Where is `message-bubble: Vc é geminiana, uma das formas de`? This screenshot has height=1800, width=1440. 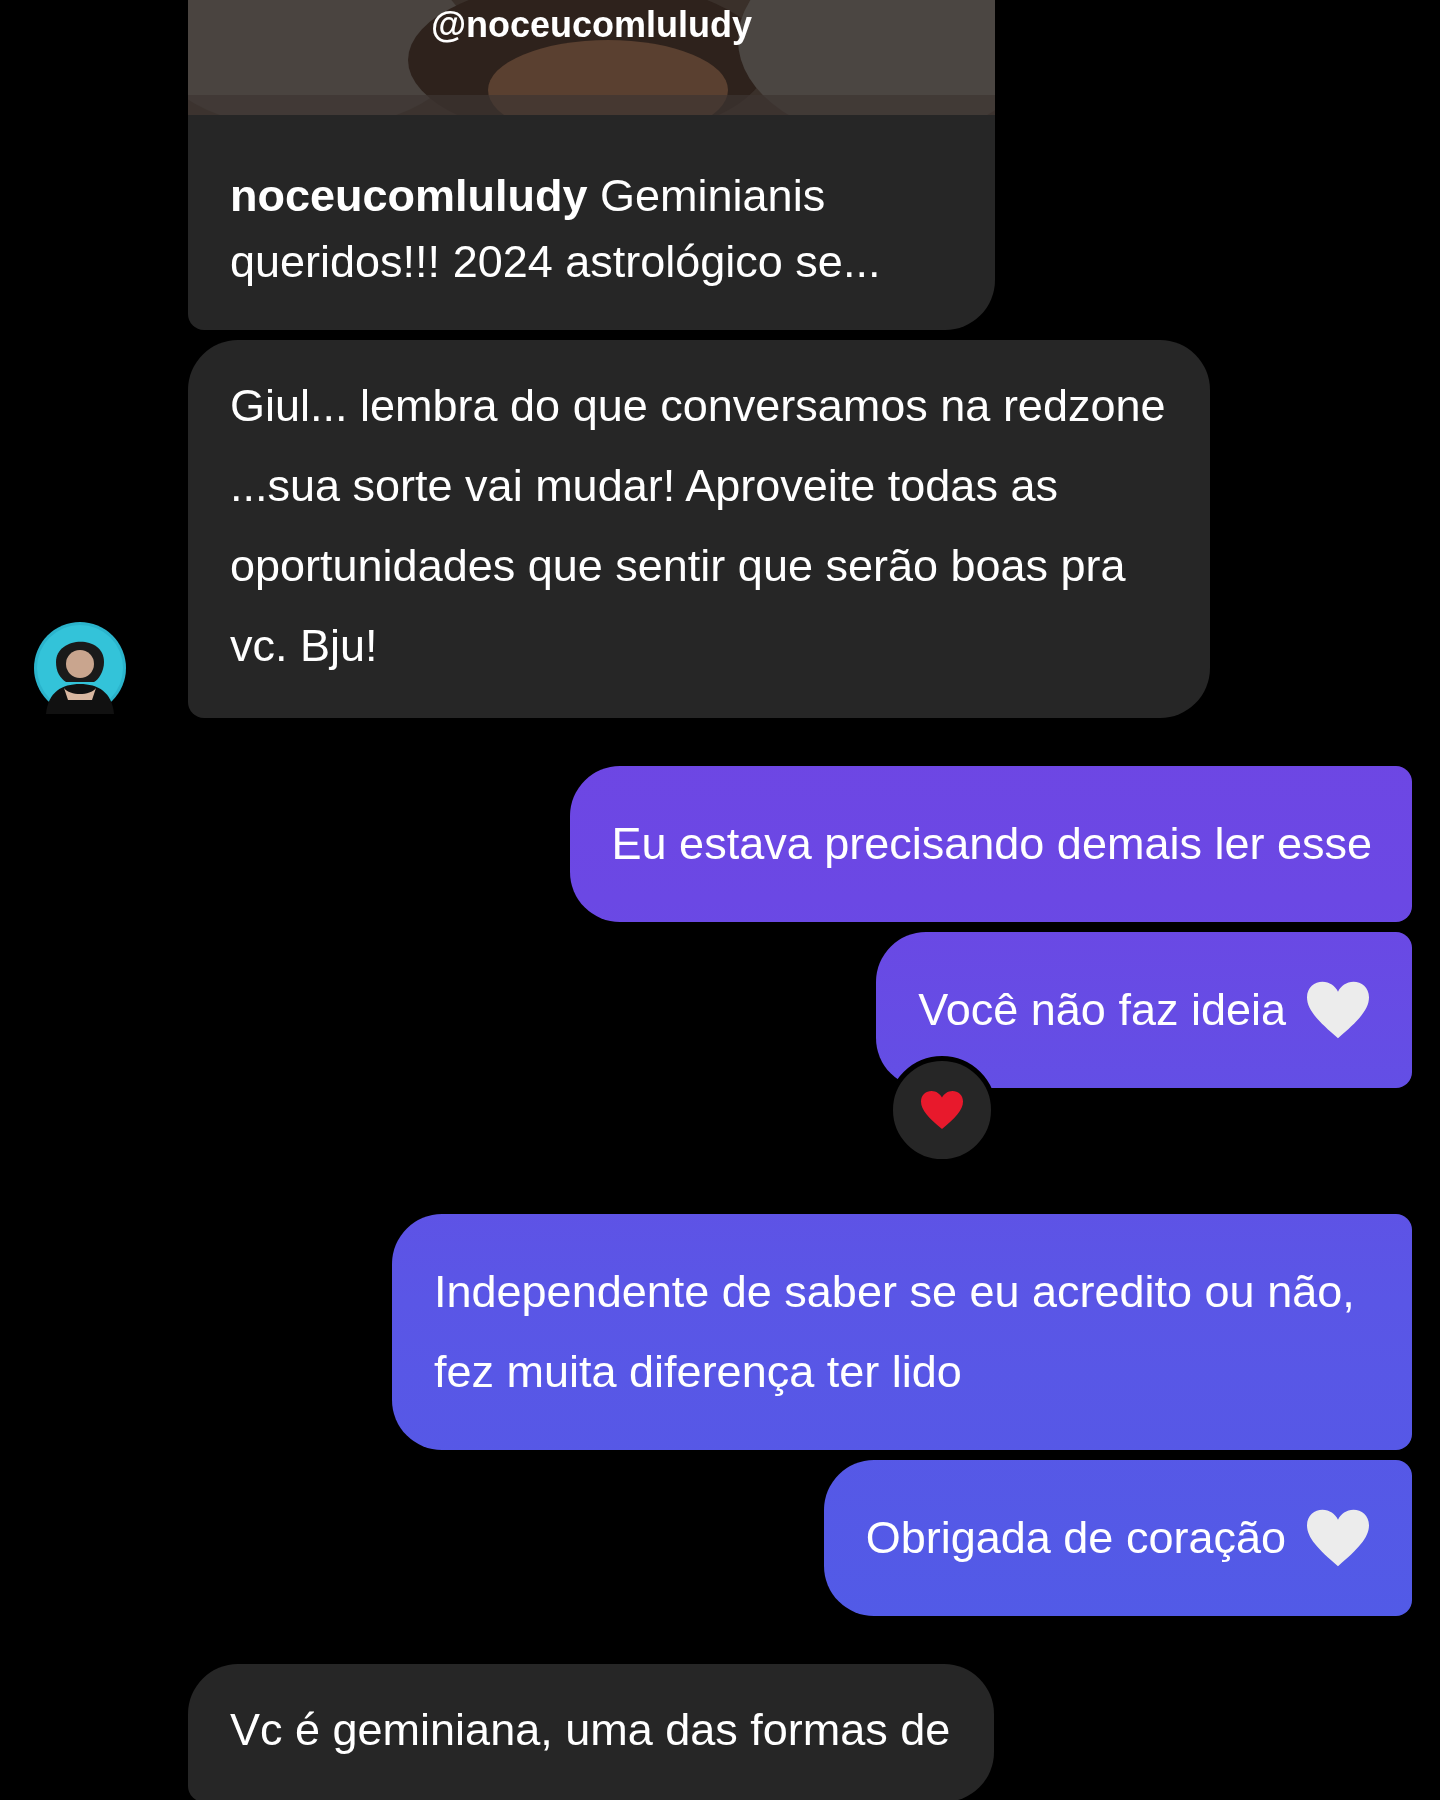 message-bubble: Vc é geminiana, uma das formas de is located at coordinates (591, 1732).